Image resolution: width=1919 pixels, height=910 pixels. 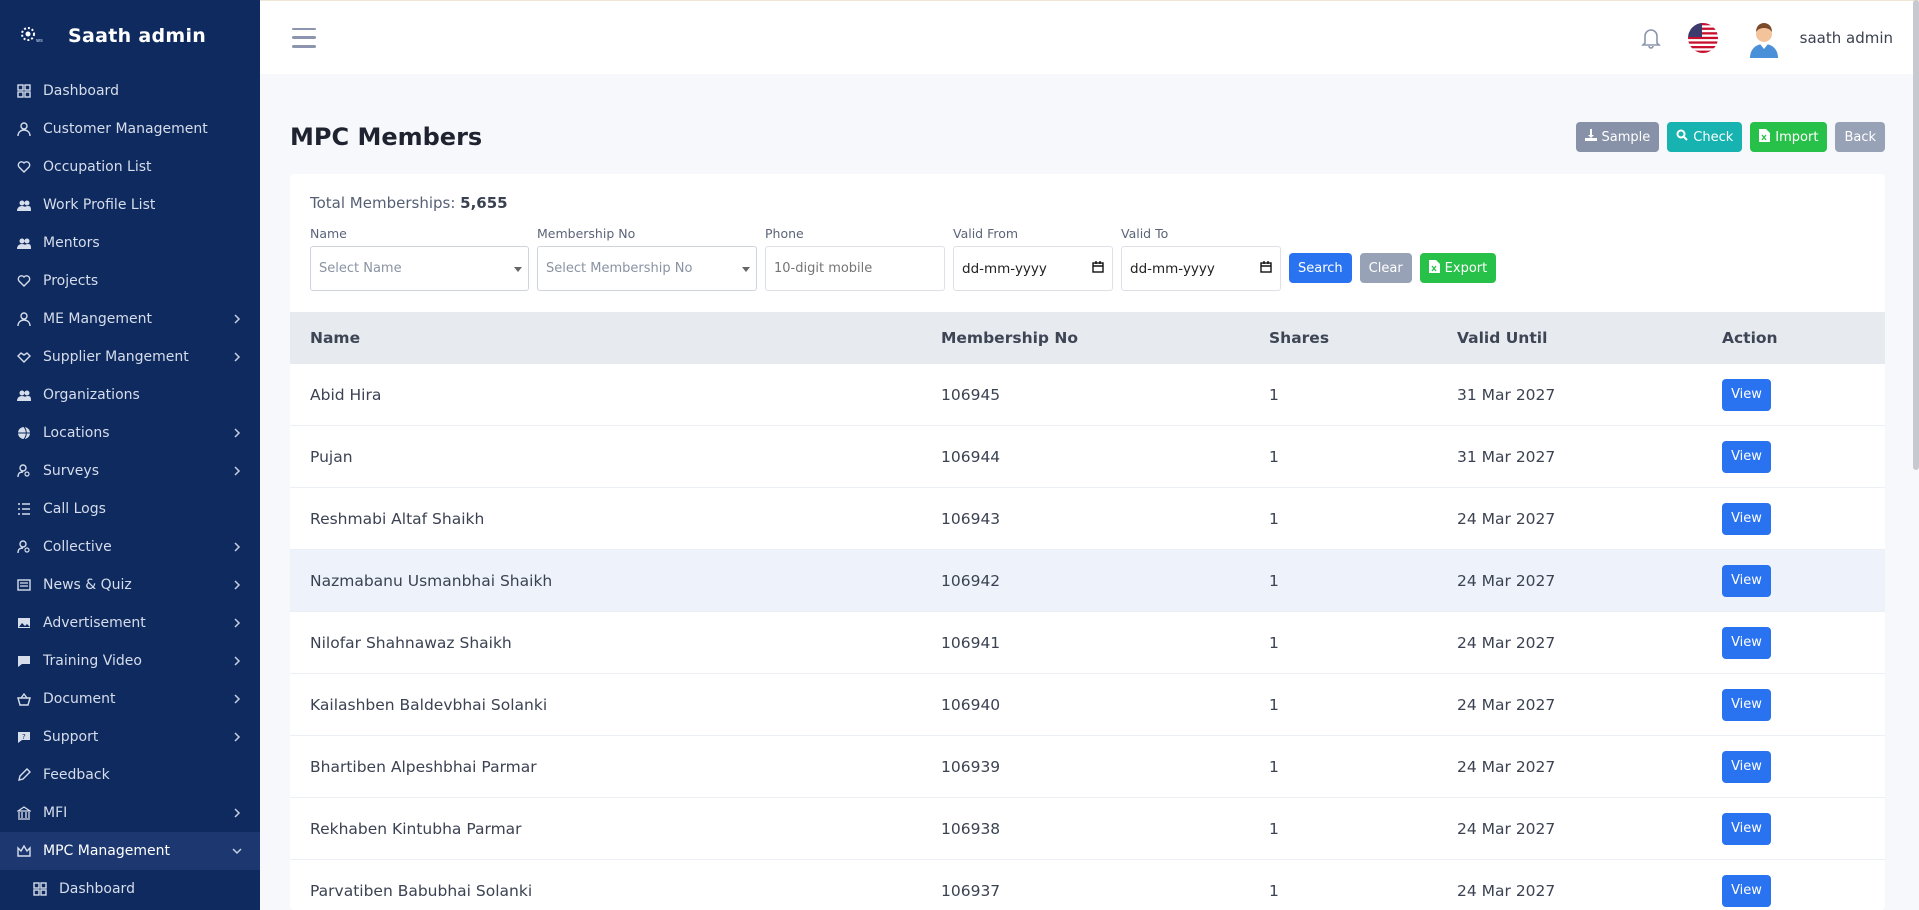 I want to click on sidebar-item-advertisement: Advertisement, so click(x=130, y=623).